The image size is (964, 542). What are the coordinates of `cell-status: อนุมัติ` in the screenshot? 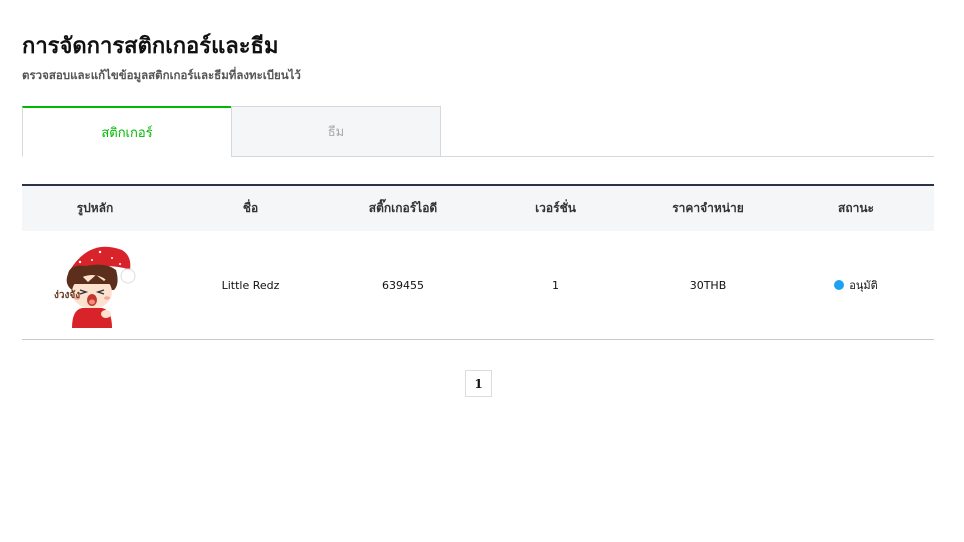 It's located at (856, 285).